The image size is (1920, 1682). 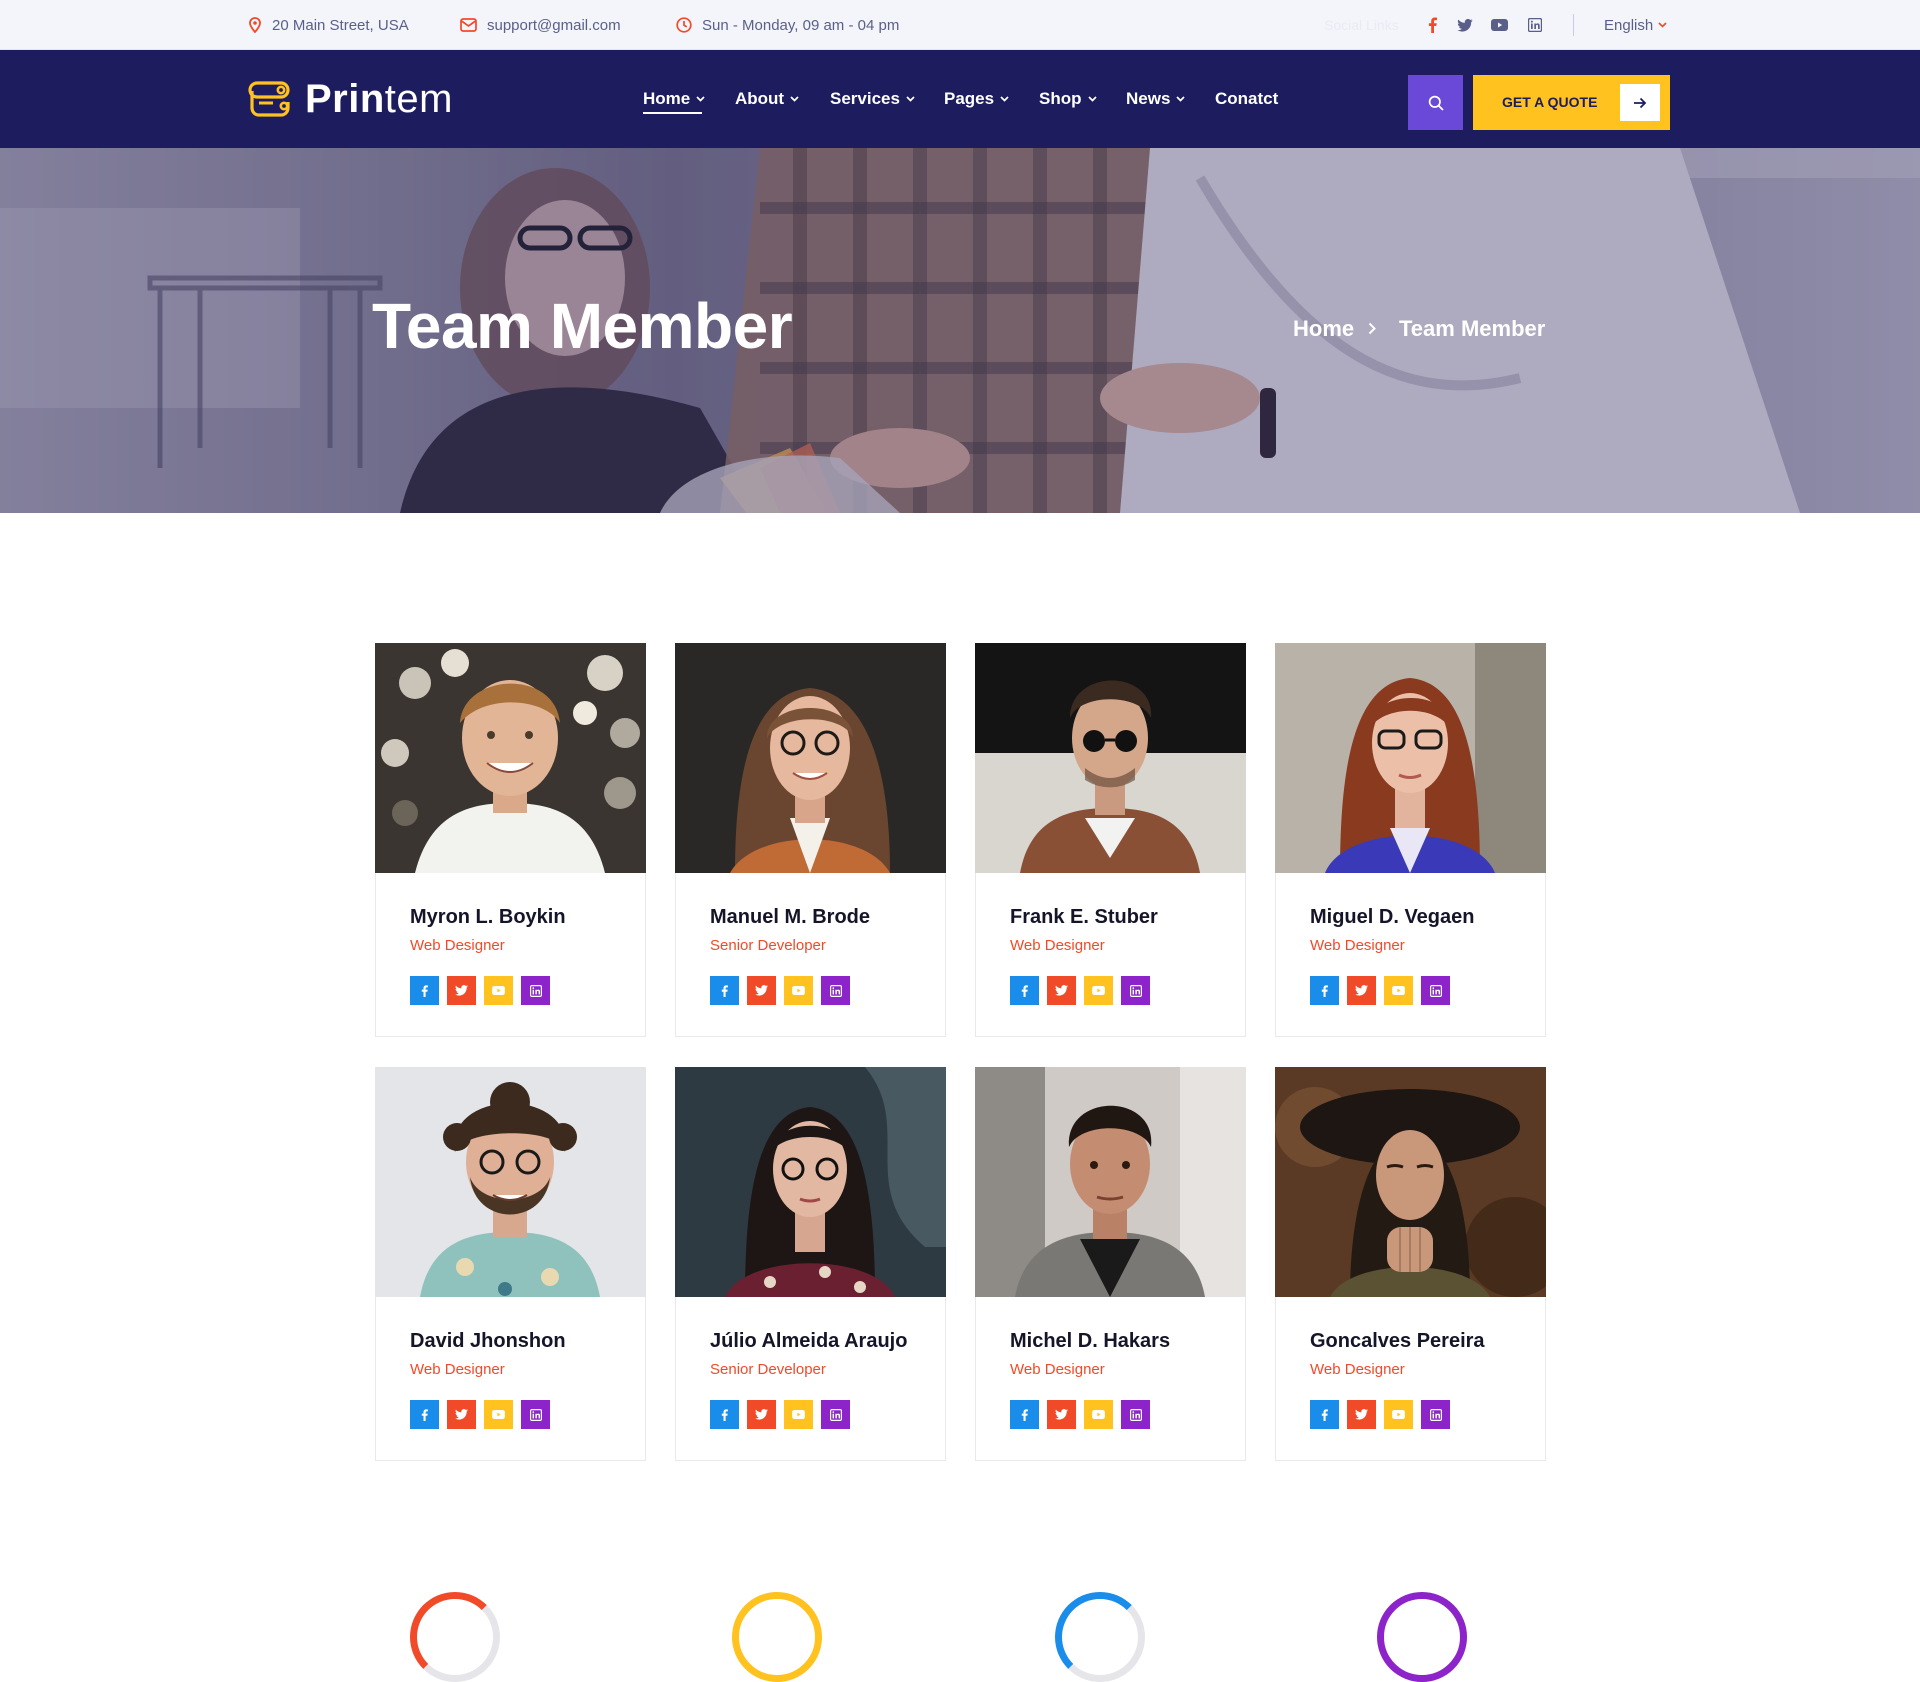 I want to click on team-card: Frank E. Stuber Web Designer, so click(x=1110, y=840).